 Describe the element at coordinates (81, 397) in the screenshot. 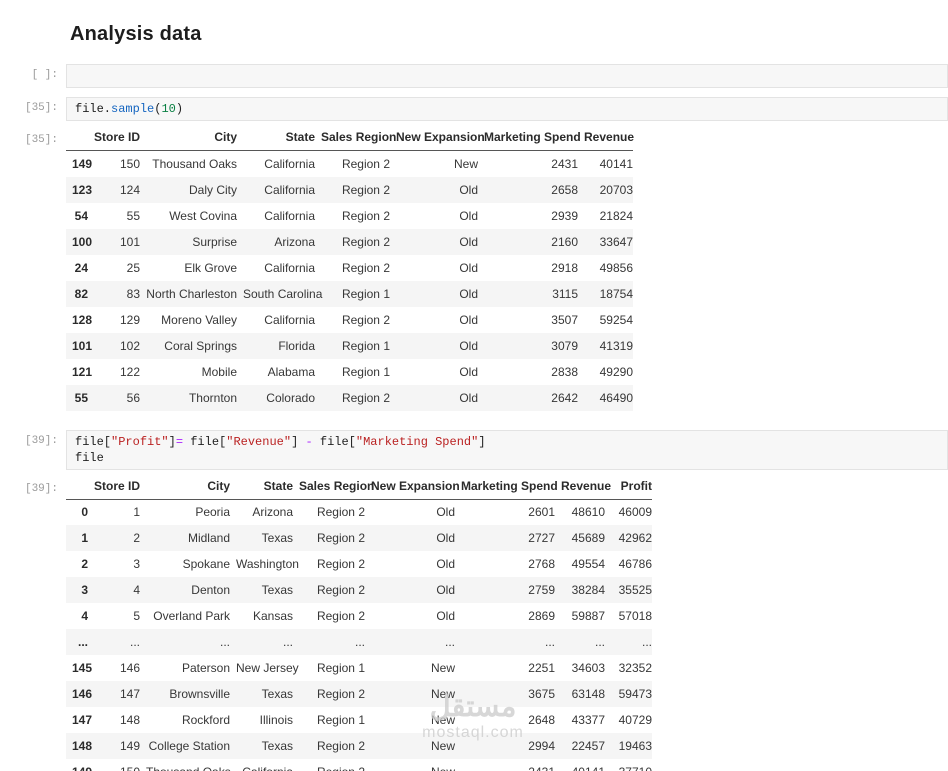

I see `row-index: 55` at that location.